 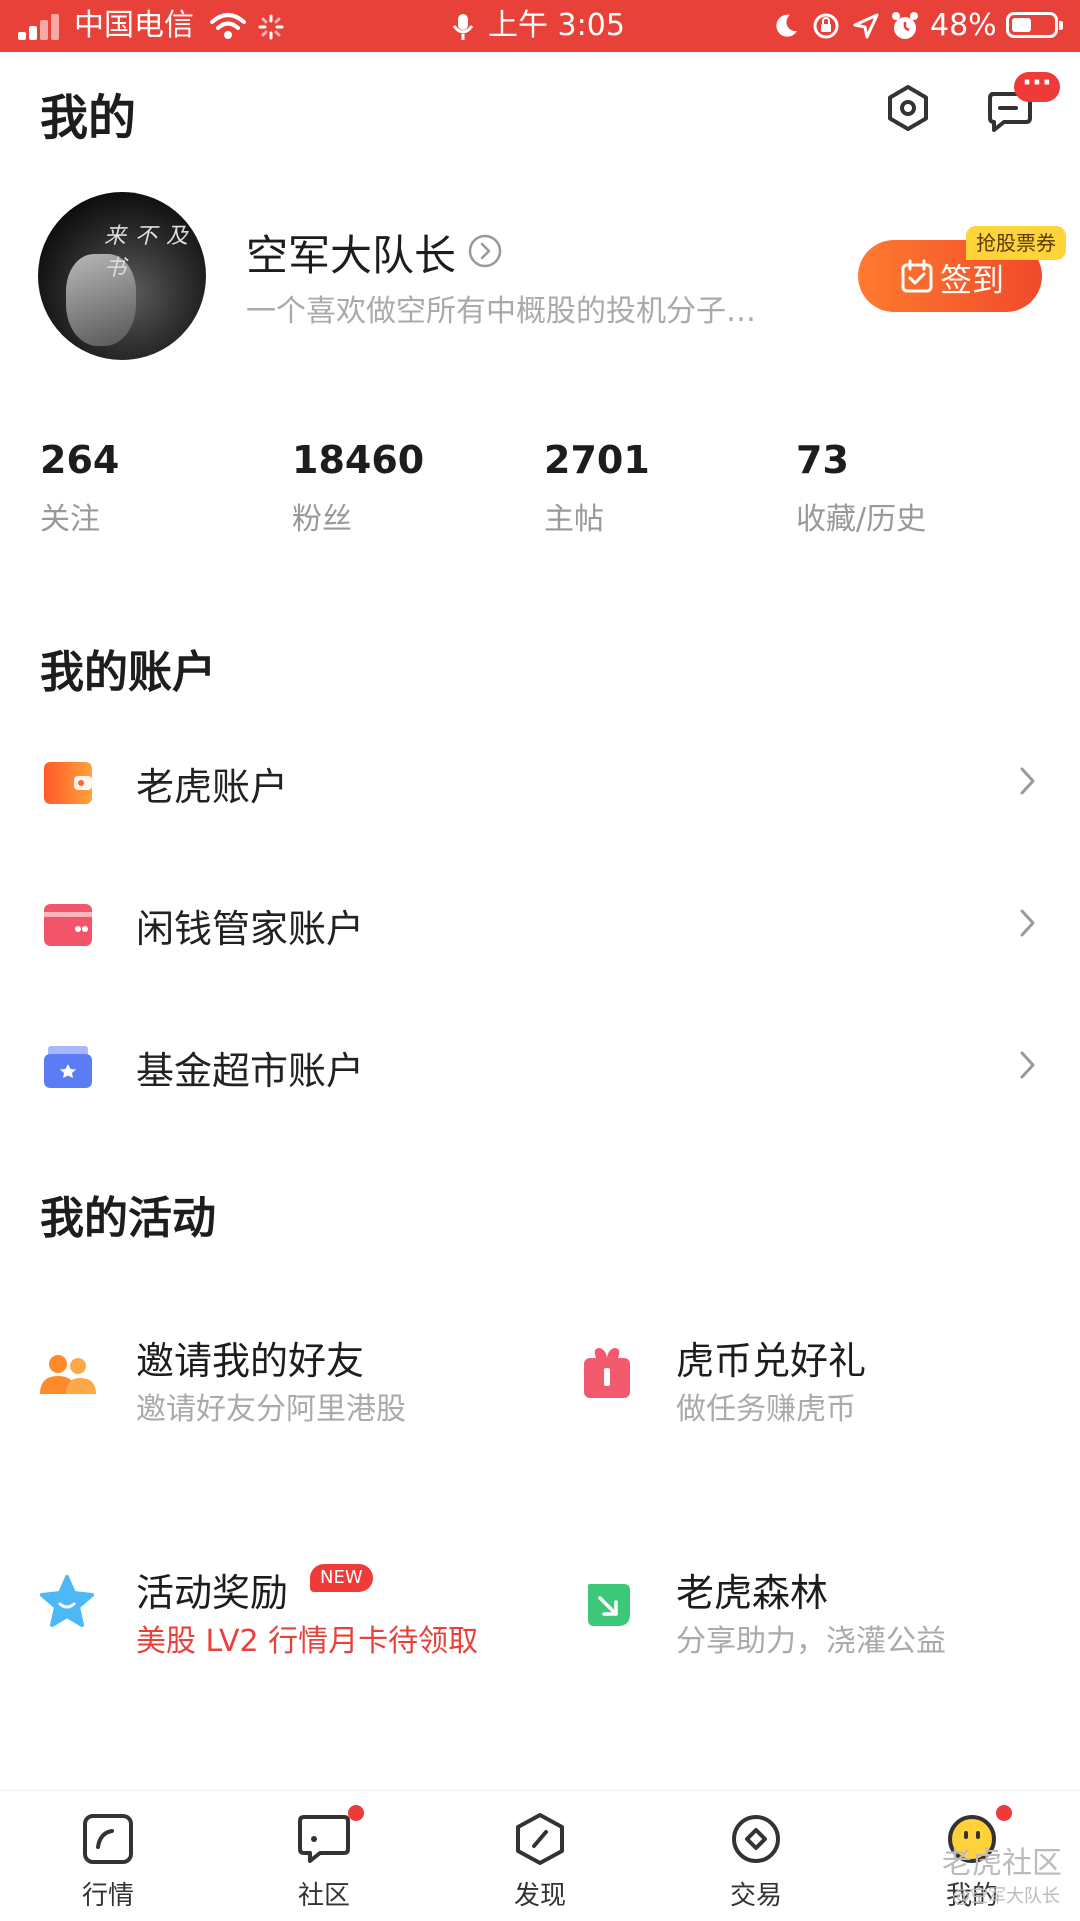 What do you see at coordinates (540, 928) in the screenshot?
I see `account-row-idle-money: 闲钱管家账户` at bounding box center [540, 928].